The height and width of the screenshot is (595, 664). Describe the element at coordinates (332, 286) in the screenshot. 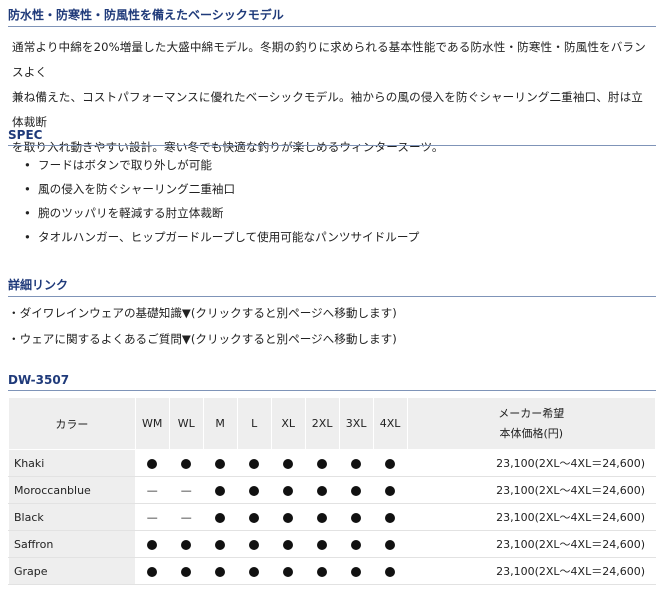

I see `links-heading: 詳細リンク` at that location.